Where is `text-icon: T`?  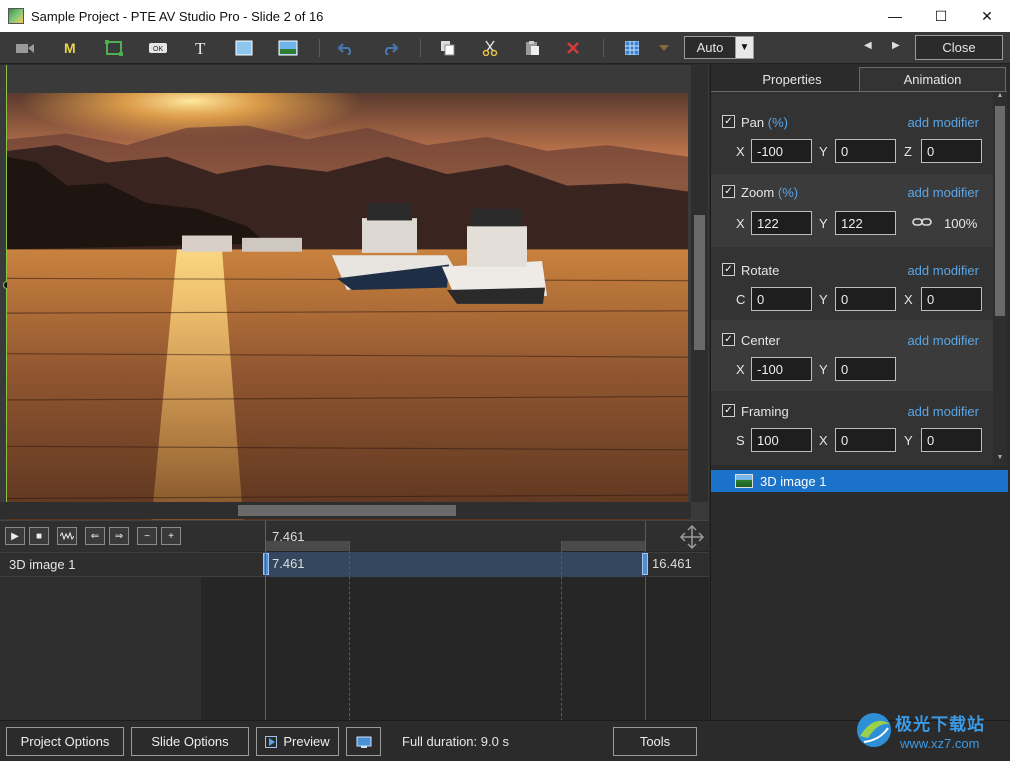 text-icon: T is located at coordinates (201, 48).